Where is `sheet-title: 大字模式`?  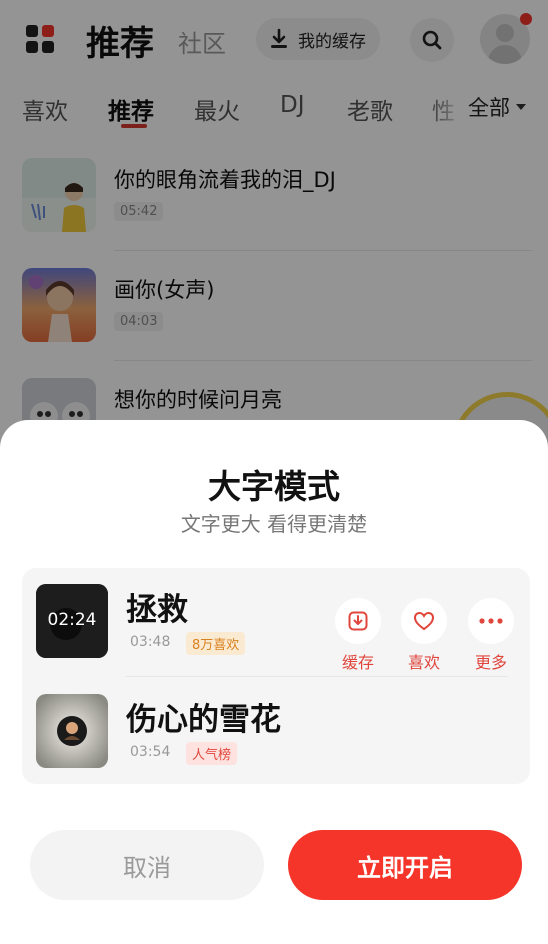 sheet-title: 大字模式 is located at coordinates (274, 486).